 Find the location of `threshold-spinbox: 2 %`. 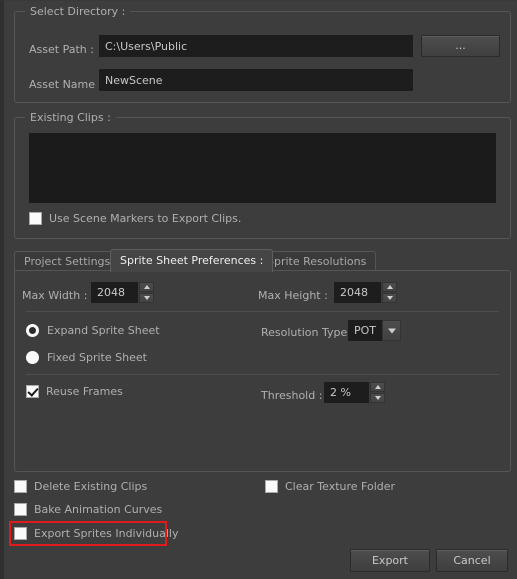

threshold-spinbox: 2 % is located at coordinates (354, 392).